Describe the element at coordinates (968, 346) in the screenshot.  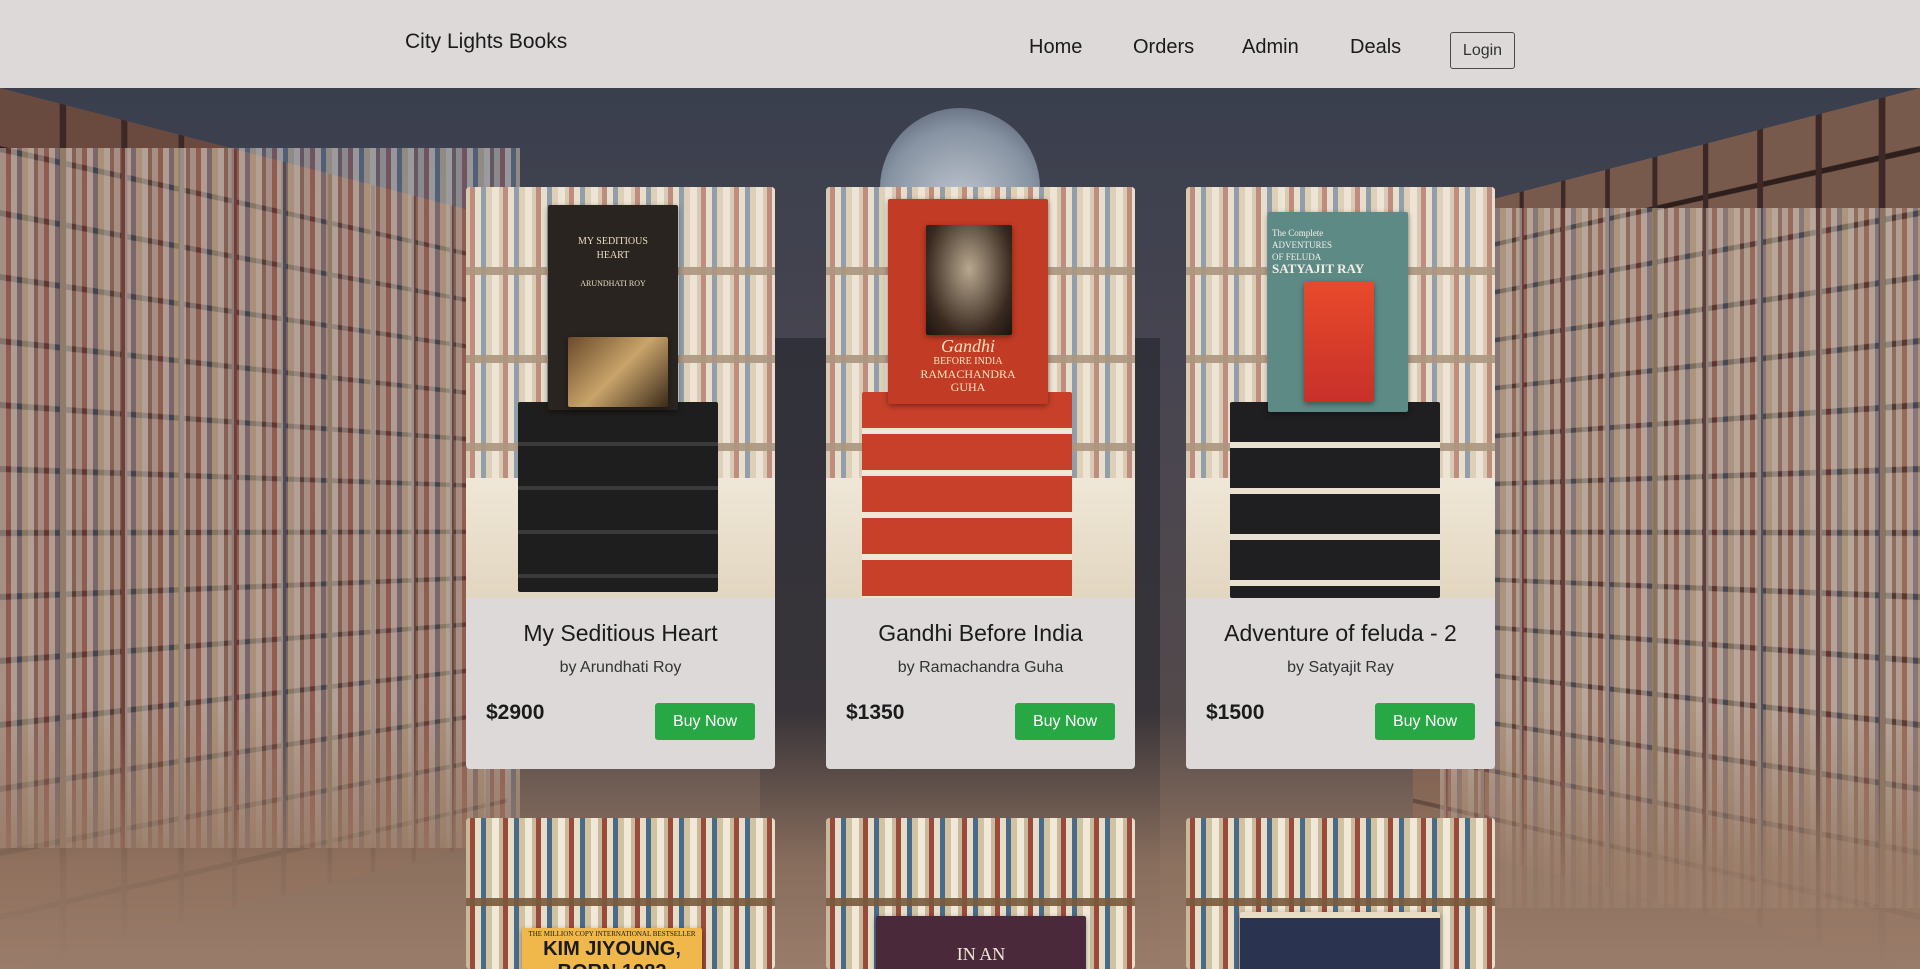
I see `cover-title-line: Gandhi` at that location.